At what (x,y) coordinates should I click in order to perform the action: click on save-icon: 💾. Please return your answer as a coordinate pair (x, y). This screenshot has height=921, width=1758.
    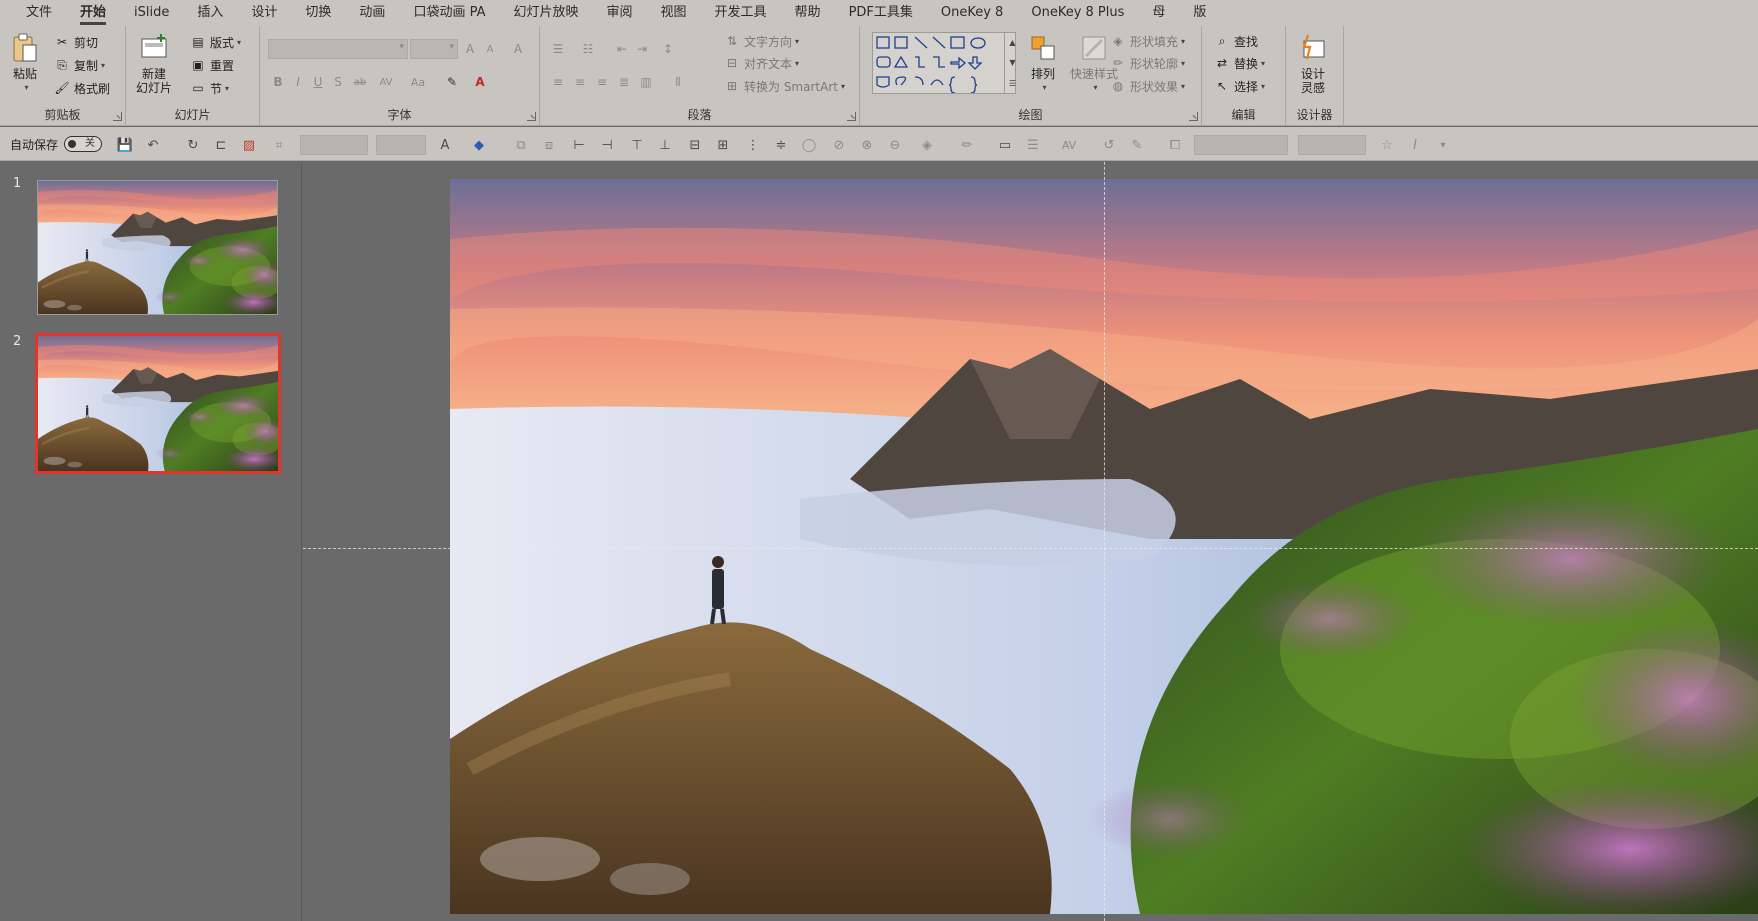
    Looking at the image, I should click on (125, 145).